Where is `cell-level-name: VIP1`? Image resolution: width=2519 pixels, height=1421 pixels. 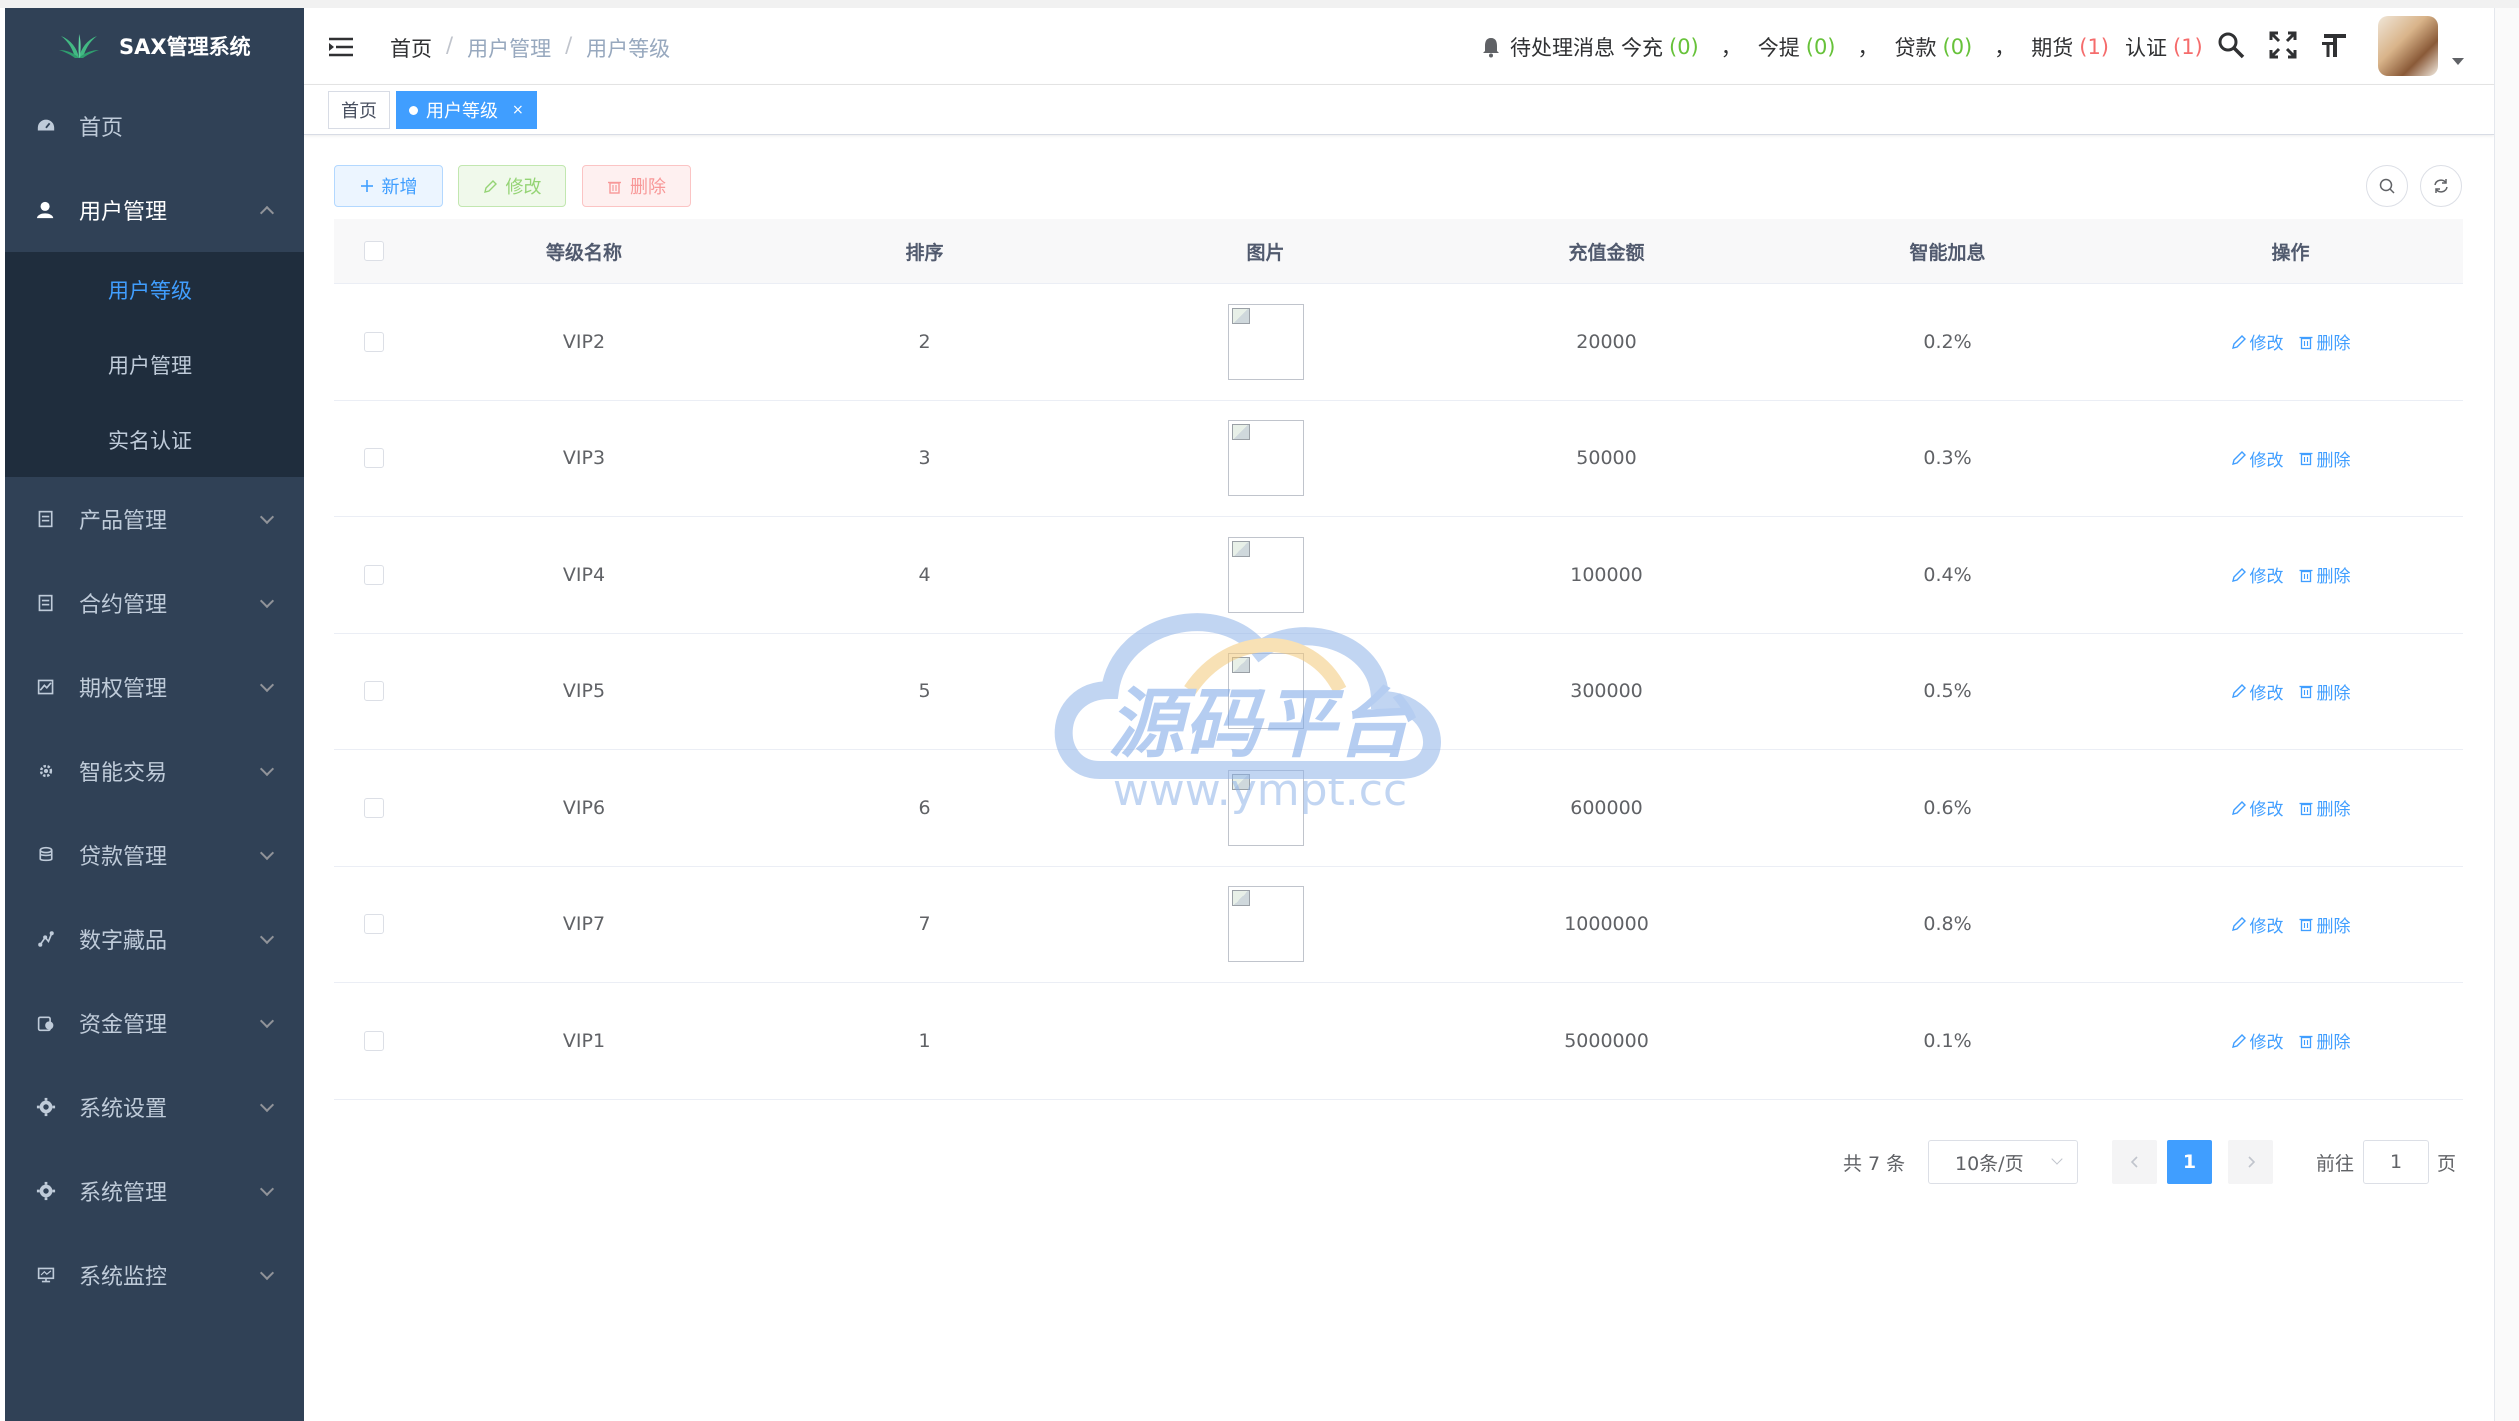 cell-level-name: VIP1 is located at coordinates (584, 1040).